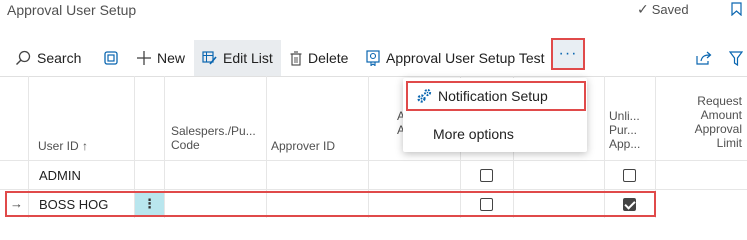 The width and height of the screenshot is (747, 240). I want to click on edit-list-icon, so click(209, 58).